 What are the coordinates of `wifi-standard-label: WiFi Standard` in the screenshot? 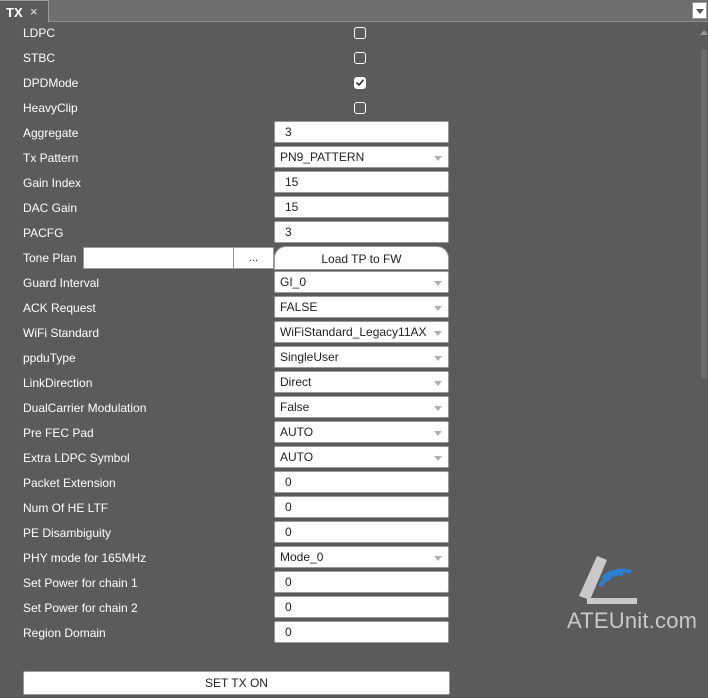 It's located at (61, 333).